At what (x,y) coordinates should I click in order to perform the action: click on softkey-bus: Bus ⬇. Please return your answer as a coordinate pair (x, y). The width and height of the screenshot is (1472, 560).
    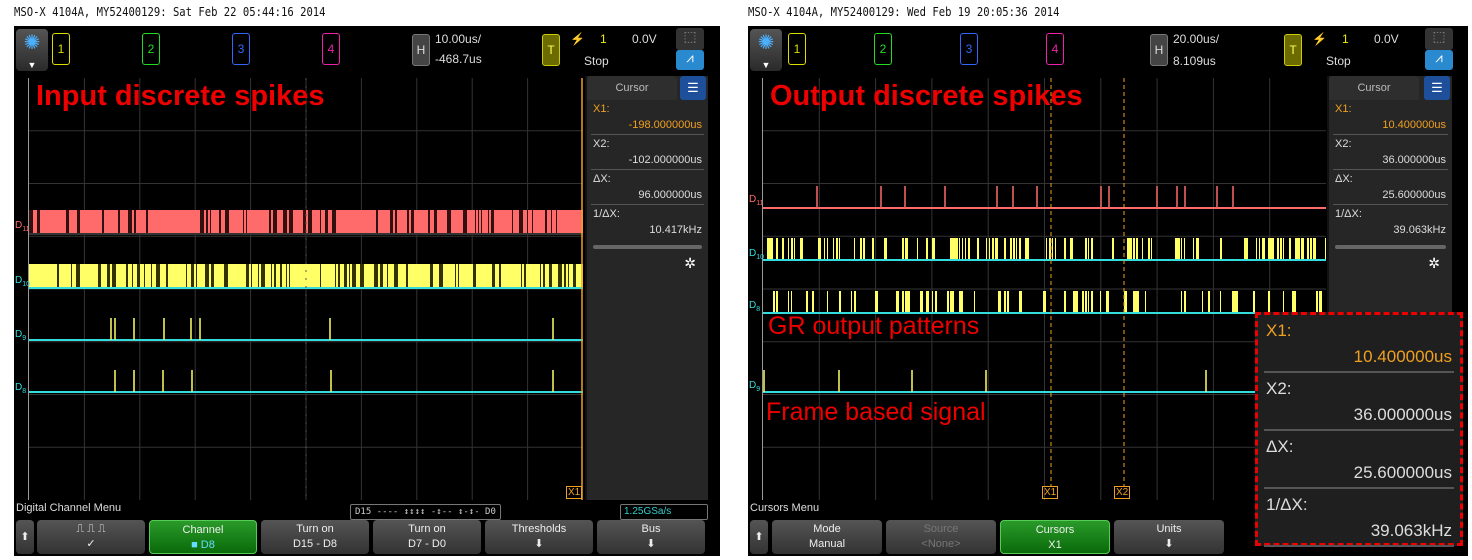
    Looking at the image, I should click on (651, 537).